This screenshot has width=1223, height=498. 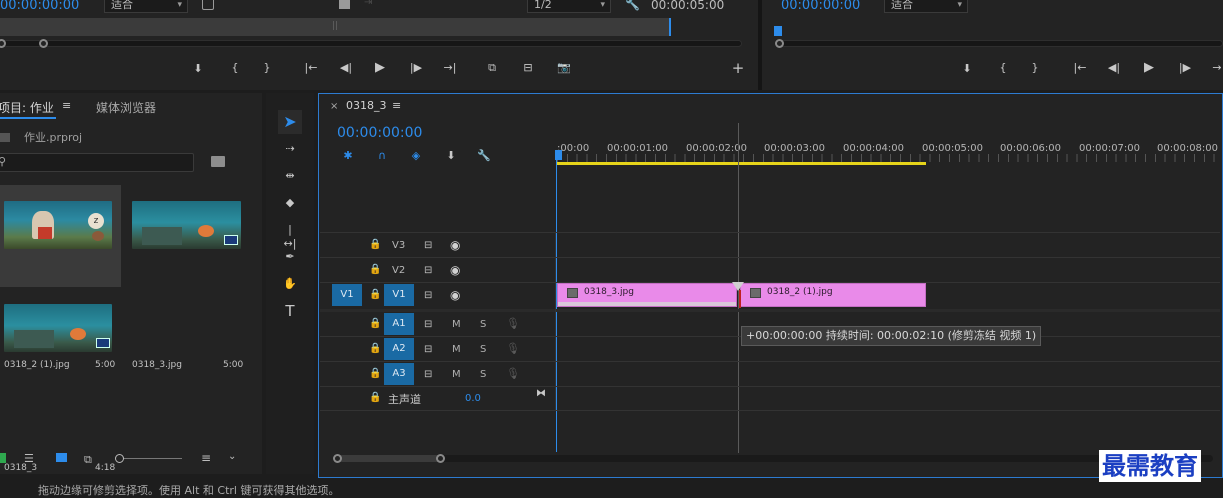 I want to click on source-fit-dropdown: 适合 ▾, so click(x=146, y=6).